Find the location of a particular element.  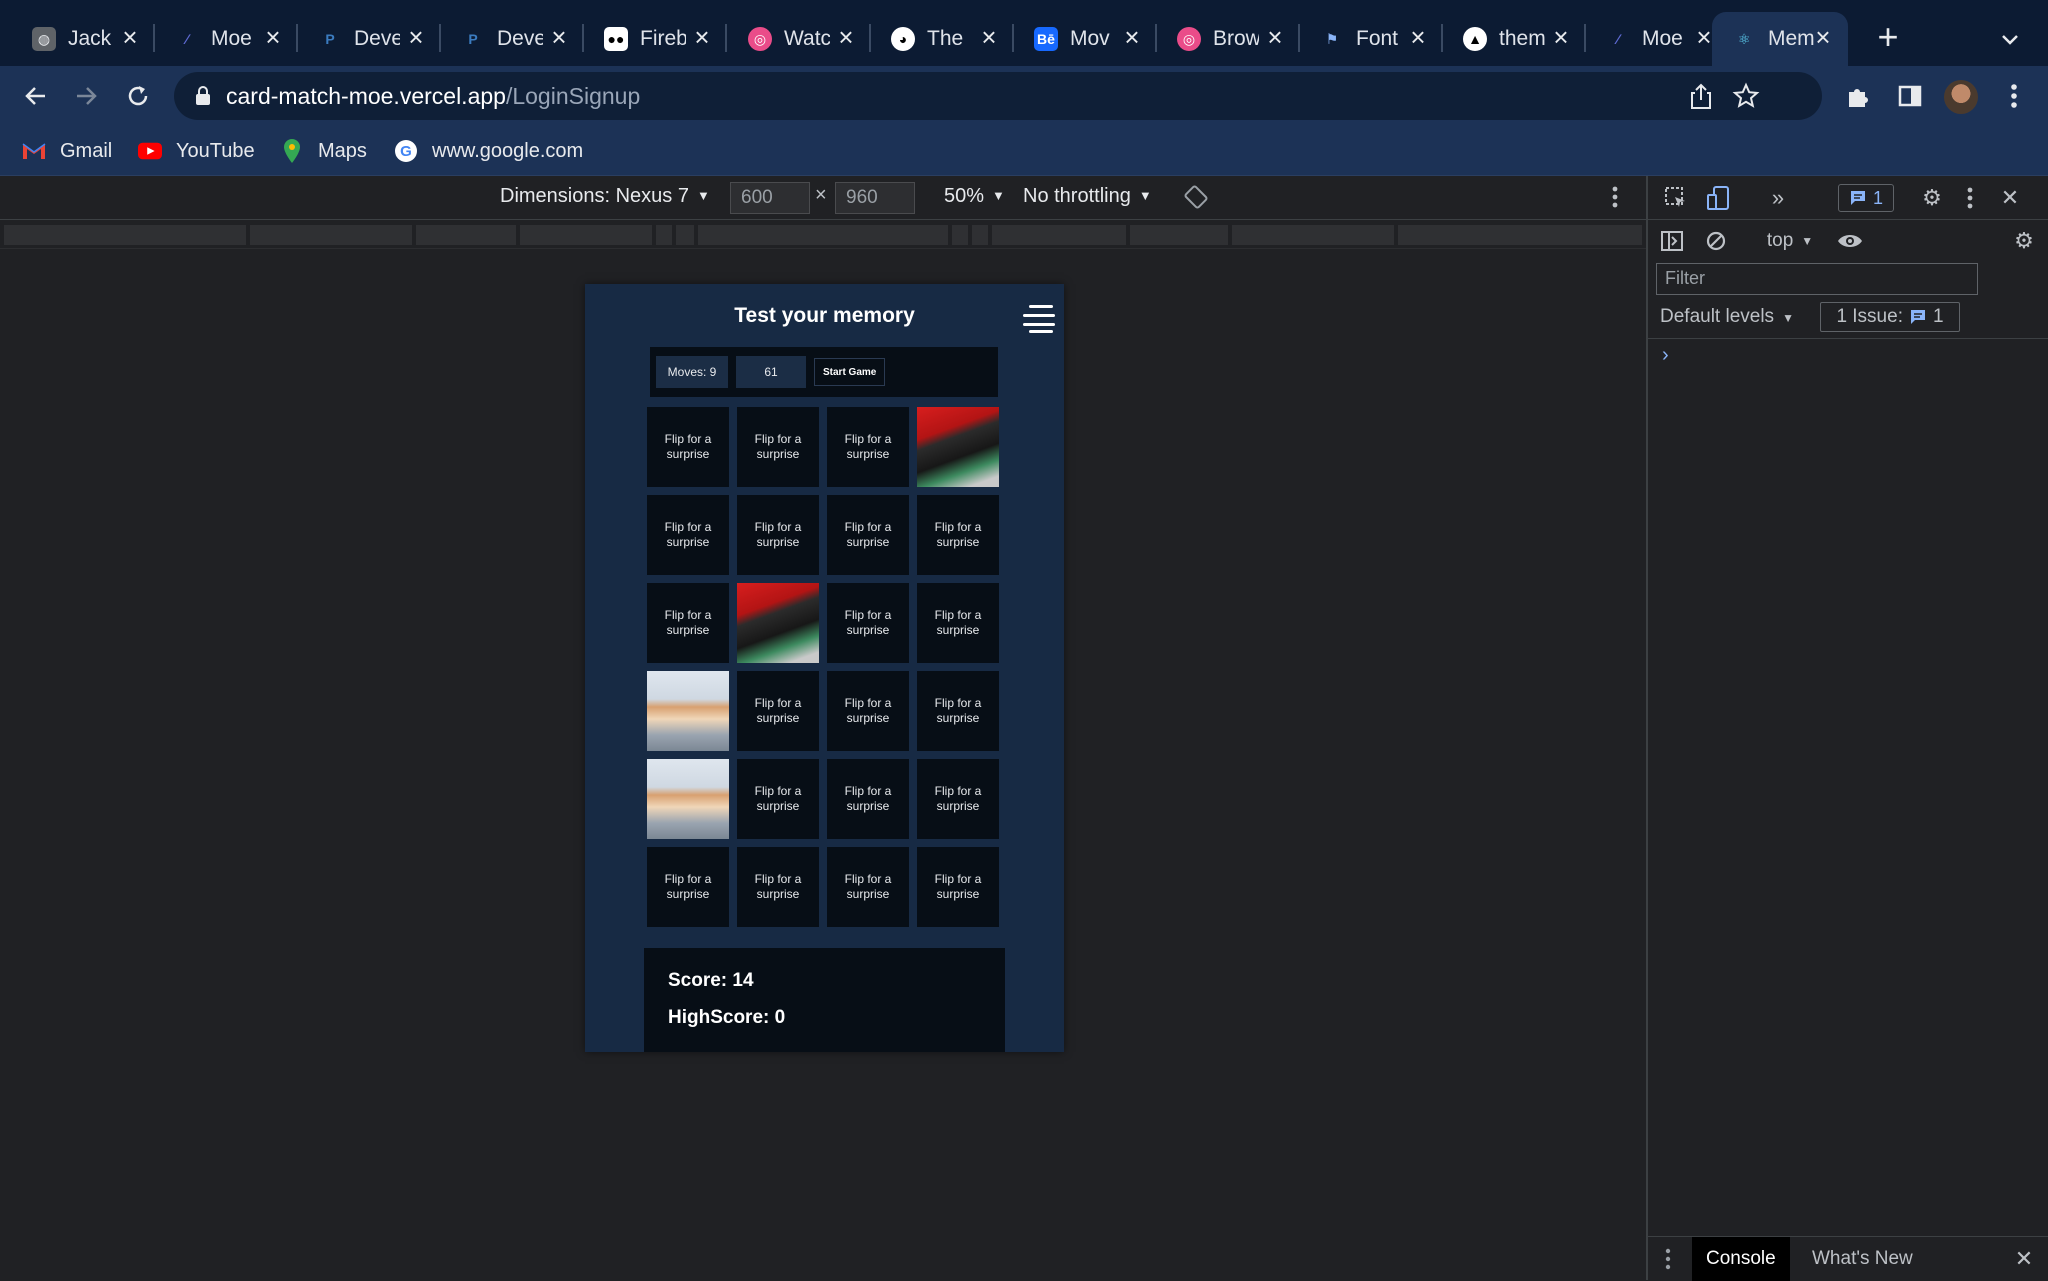

close-devtools-icon: ✕ is located at coordinates (2010, 198).